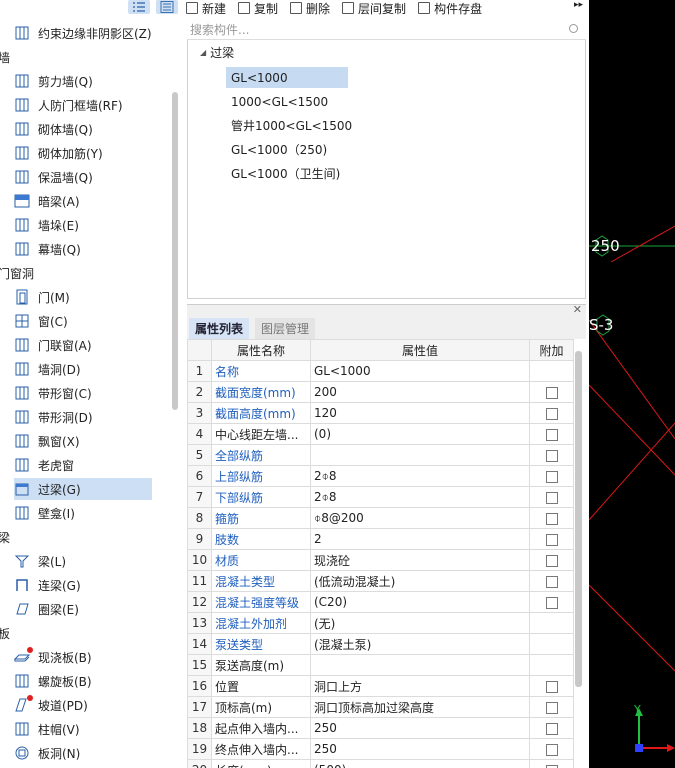 This screenshot has height=768, width=675. Describe the element at coordinates (44, 513) in the screenshot. I see `component-type-item: 壁龛(I)` at that location.